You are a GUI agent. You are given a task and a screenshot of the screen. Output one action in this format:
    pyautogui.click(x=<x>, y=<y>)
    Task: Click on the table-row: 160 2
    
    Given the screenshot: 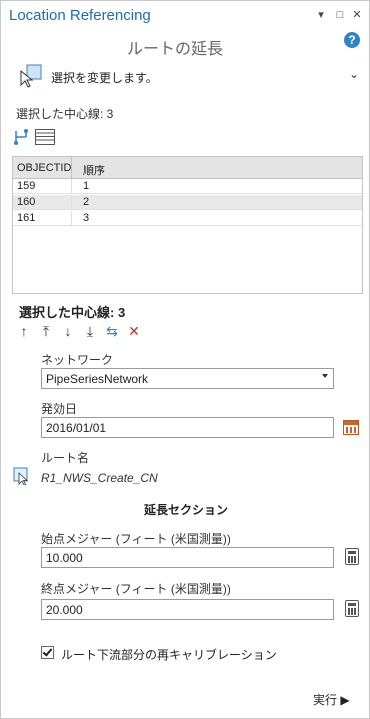 What is the action you would take?
    pyautogui.click(x=187, y=202)
    